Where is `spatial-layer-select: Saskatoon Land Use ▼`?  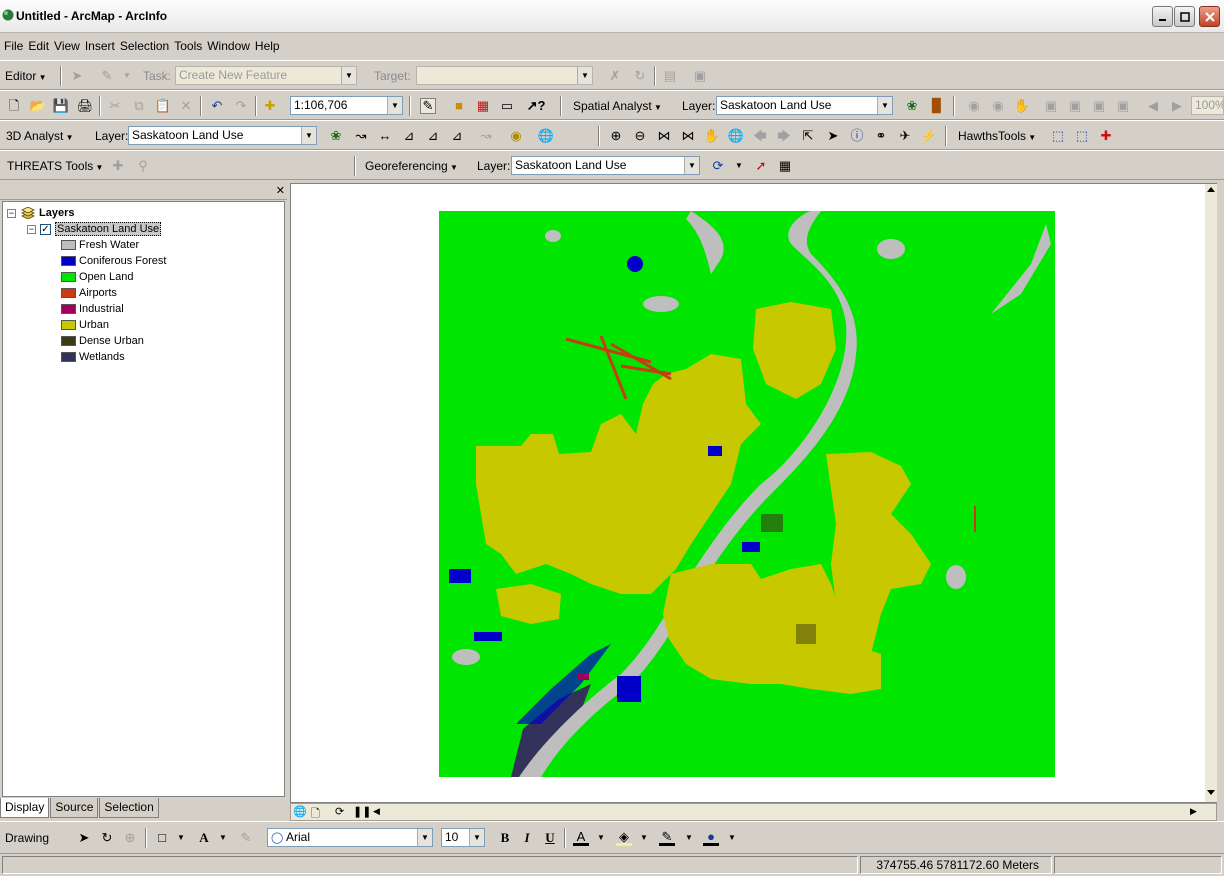 spatial-layer-select: Saskatoon Land Use ▼ is located at coordinates (804, 105).